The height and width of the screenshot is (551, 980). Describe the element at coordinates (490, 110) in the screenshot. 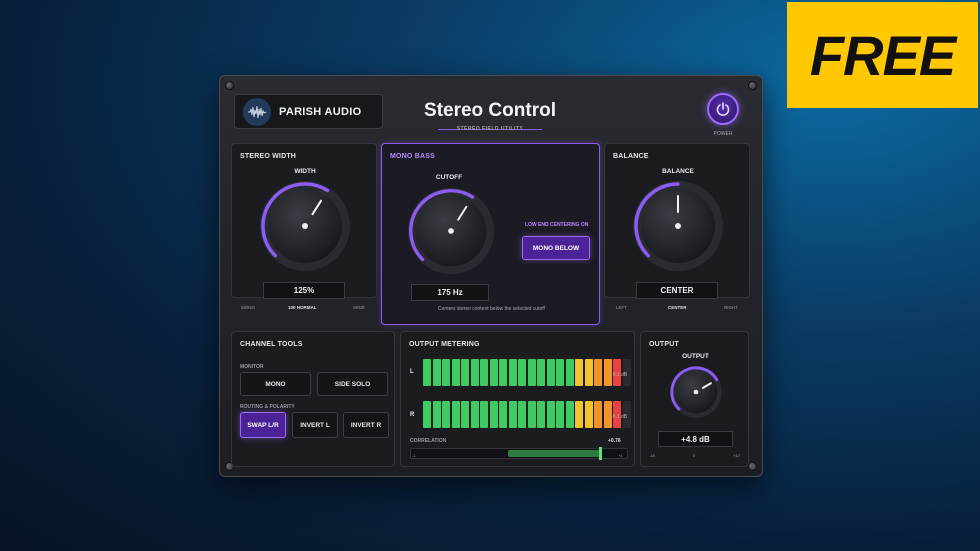

I see `plugin-title: Stereo Control` at that location.